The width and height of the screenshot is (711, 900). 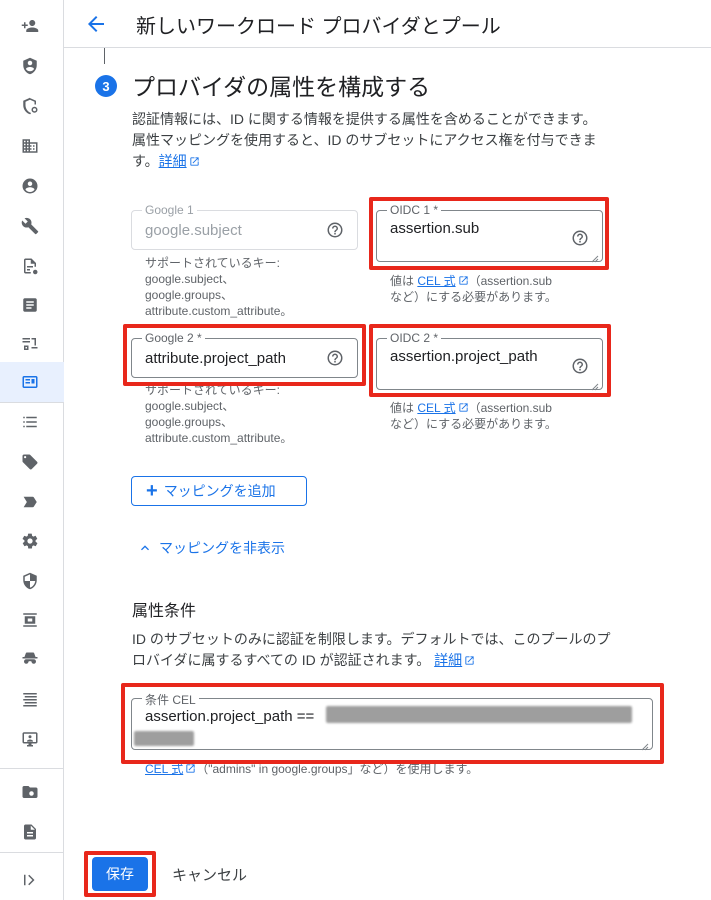 I want to click on oidc-1-hint: 値は CEL 式（assertion.sub など）にする必要があります。, so click(x=473, y=289).